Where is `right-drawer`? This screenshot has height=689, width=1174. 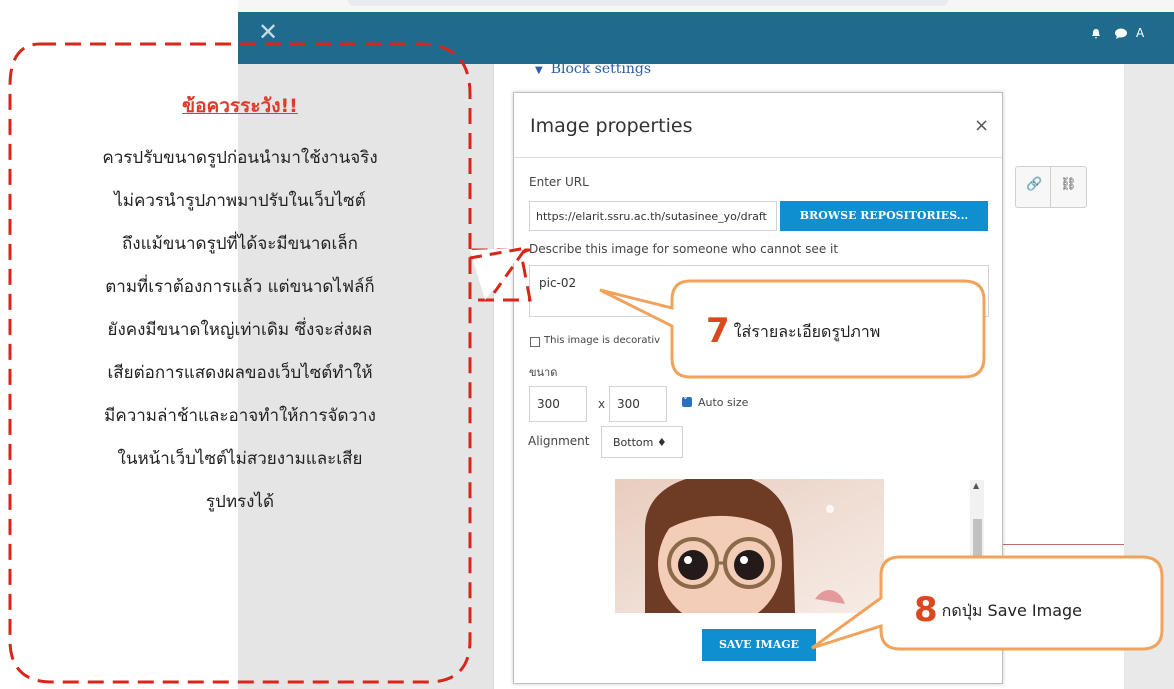
right-drawer is located at coordinates (1149, 376).